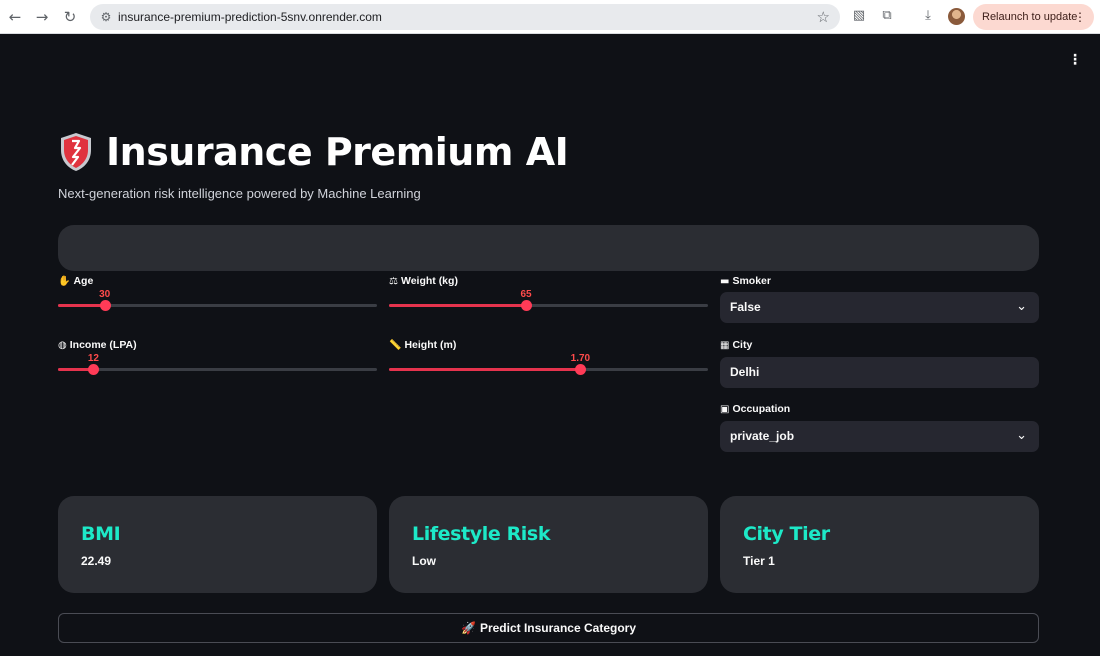 The image size is (1100, 656). Describe the element at coordinates (745, 307) in the screenshot. I see `smoker-selected-value: False` at that location.